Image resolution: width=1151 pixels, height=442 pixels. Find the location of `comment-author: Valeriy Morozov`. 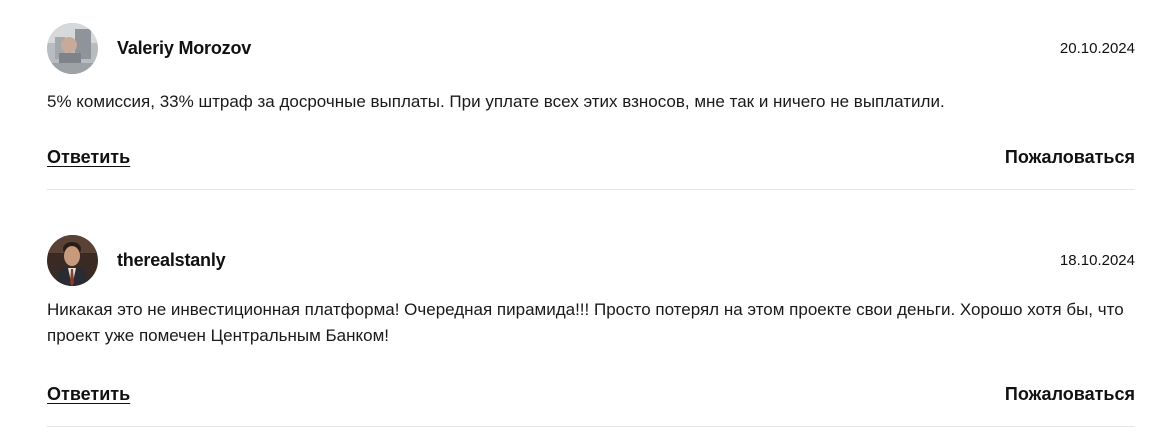

comment-author: Valeriy Morozov is located at coordinates (184, 48).